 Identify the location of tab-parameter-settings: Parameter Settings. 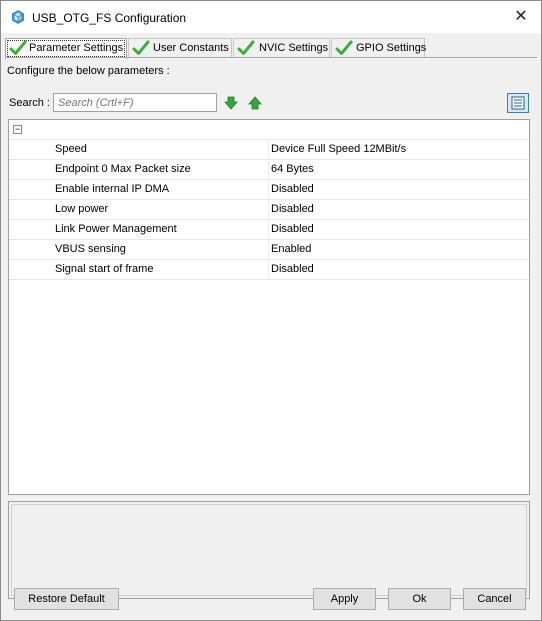
(66, 48).